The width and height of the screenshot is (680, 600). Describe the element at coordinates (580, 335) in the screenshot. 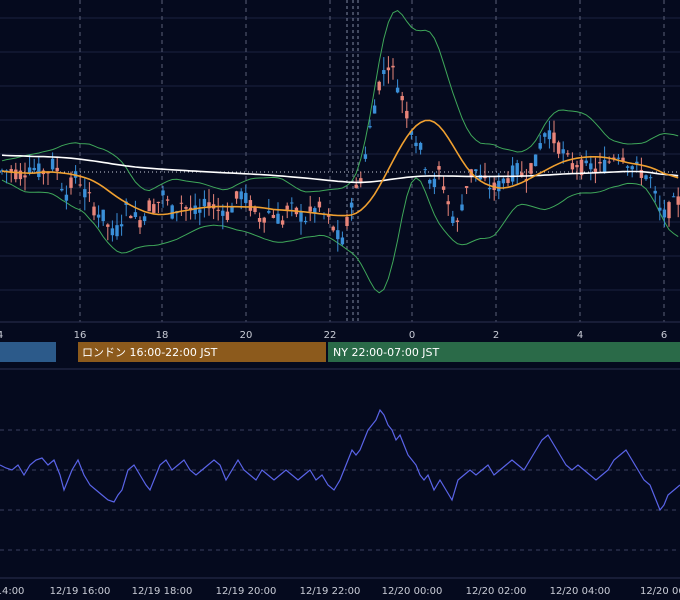

I see `price-x-tick-label: 4` at that location.